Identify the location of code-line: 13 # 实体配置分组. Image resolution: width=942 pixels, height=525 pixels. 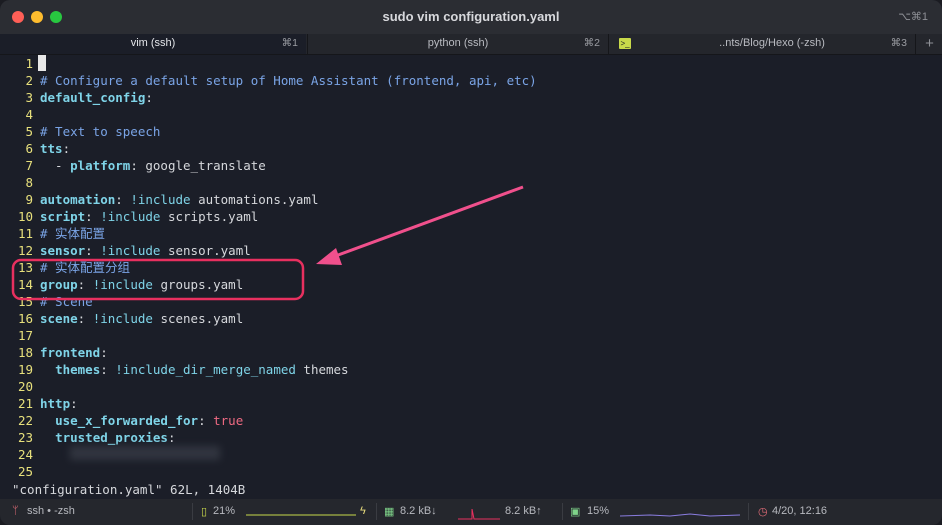
(471, 267).